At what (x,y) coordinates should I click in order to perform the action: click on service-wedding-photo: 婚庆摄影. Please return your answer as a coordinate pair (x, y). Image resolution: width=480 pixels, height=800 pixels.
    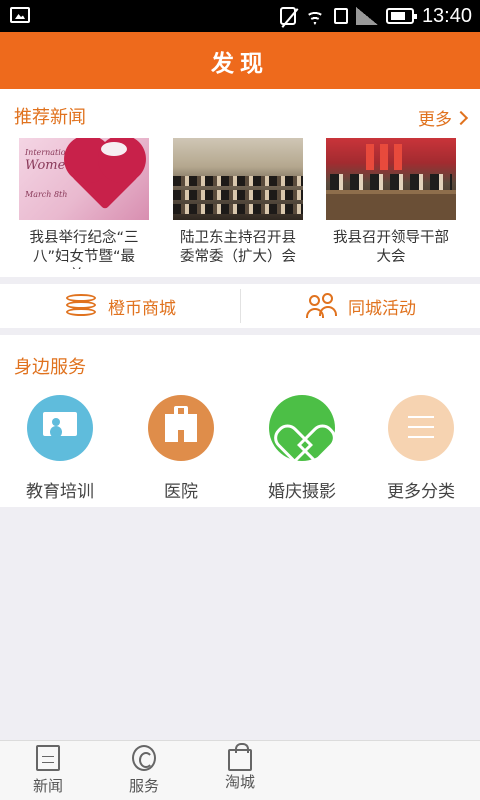
    Looking at the image, I should click on (302, 448).